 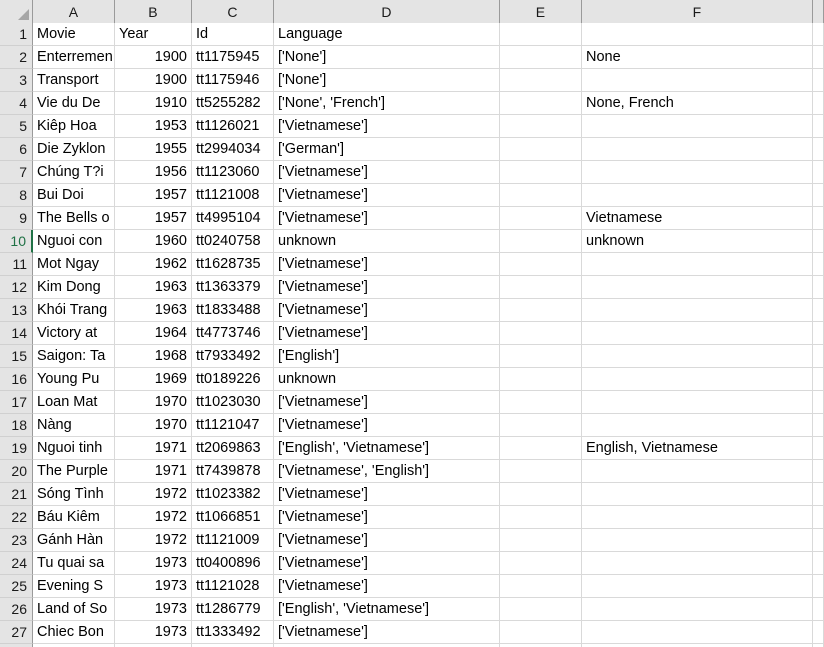 What do you see at coordinates (74, 517) in the screenshot?
I see `cell-A22: Báu Kiêm` at bounding box center [74, 517].